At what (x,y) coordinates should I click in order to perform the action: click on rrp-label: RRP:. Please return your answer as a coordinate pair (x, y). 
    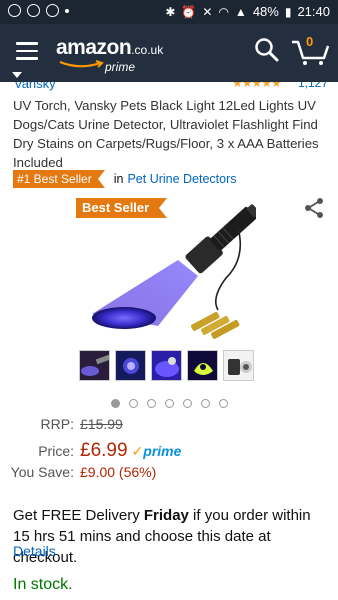
    Looking at the image, I should click on (57, 424).